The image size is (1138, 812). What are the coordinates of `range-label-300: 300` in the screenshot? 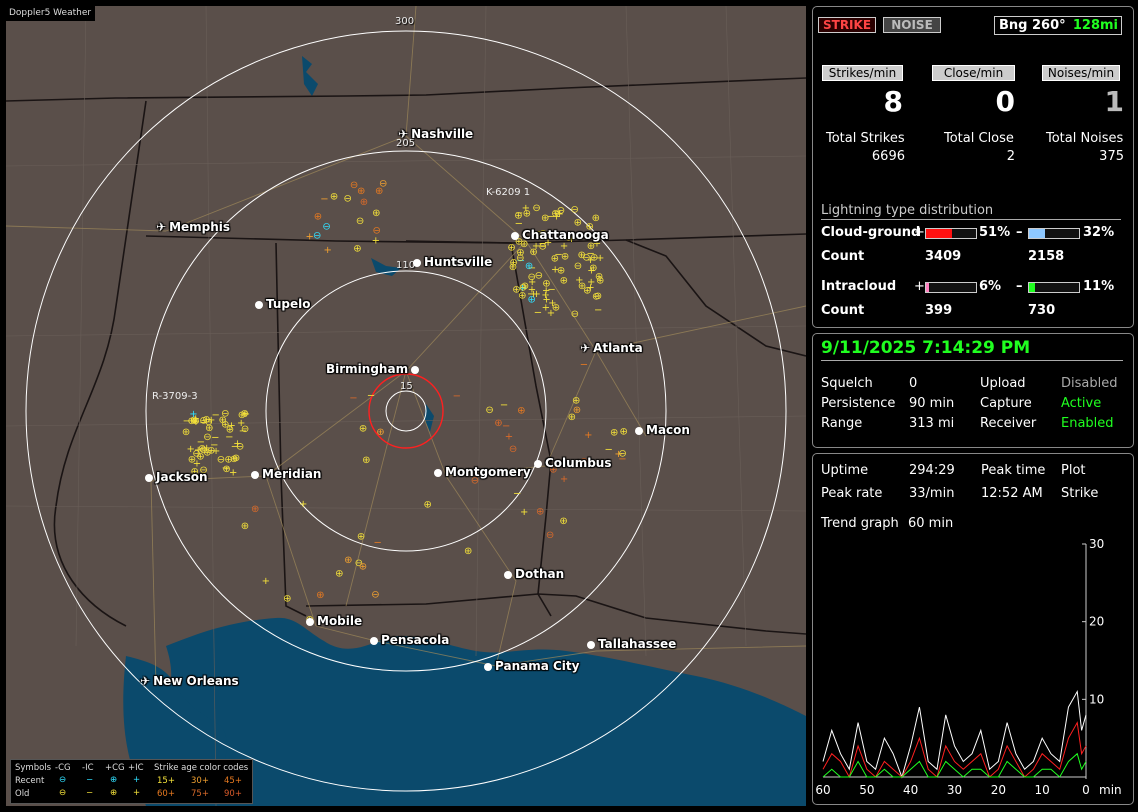 It's located at (405, 21).